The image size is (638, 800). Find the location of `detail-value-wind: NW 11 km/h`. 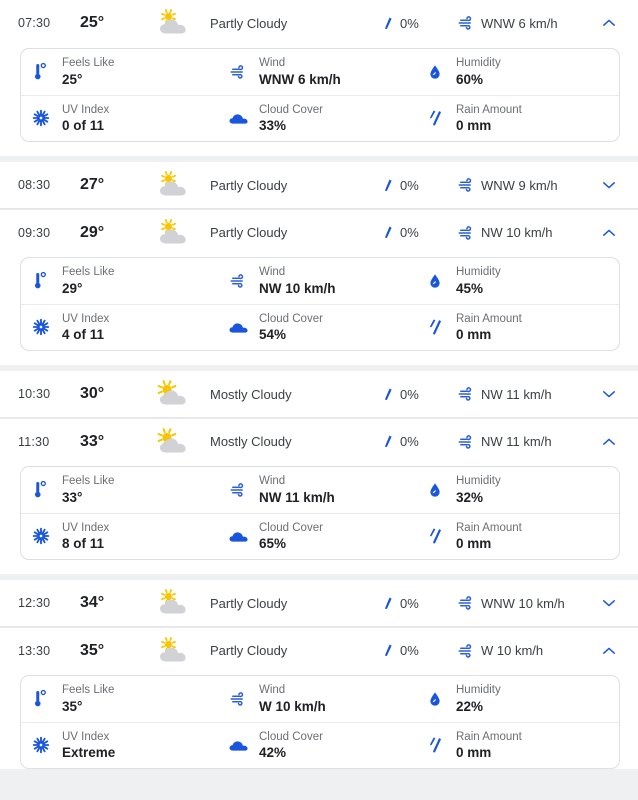

detail-value-wind: NW 11 km/h is located at coordinates (297, 497).